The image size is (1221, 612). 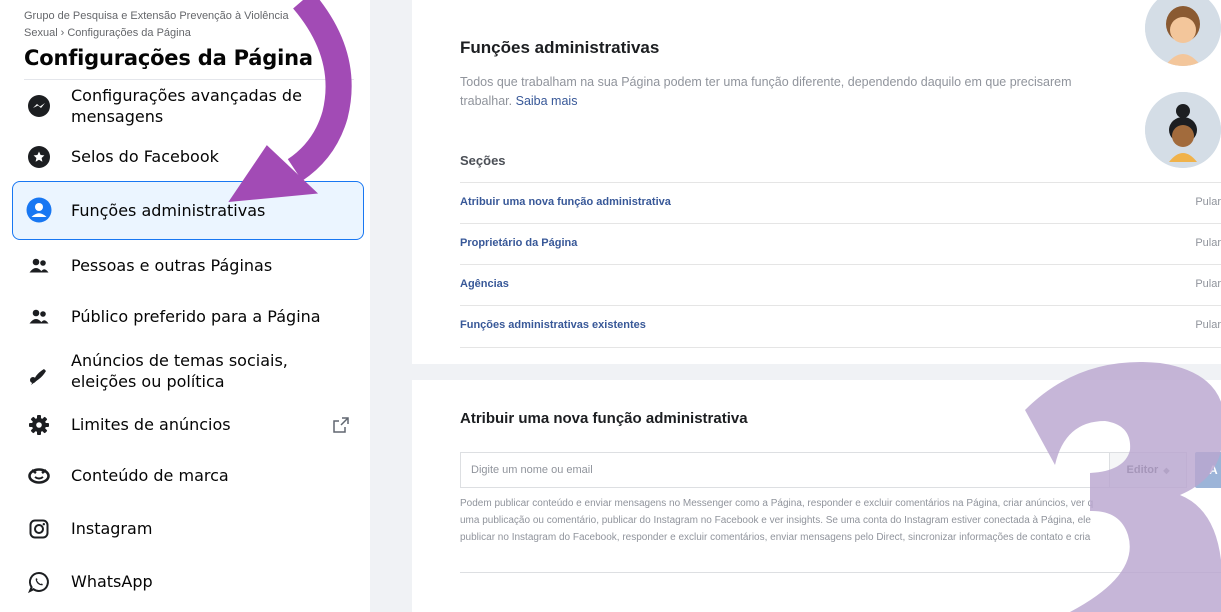 I want to click on sidebar-item-label: Limites de anúncios, so click(x=151, y=424).